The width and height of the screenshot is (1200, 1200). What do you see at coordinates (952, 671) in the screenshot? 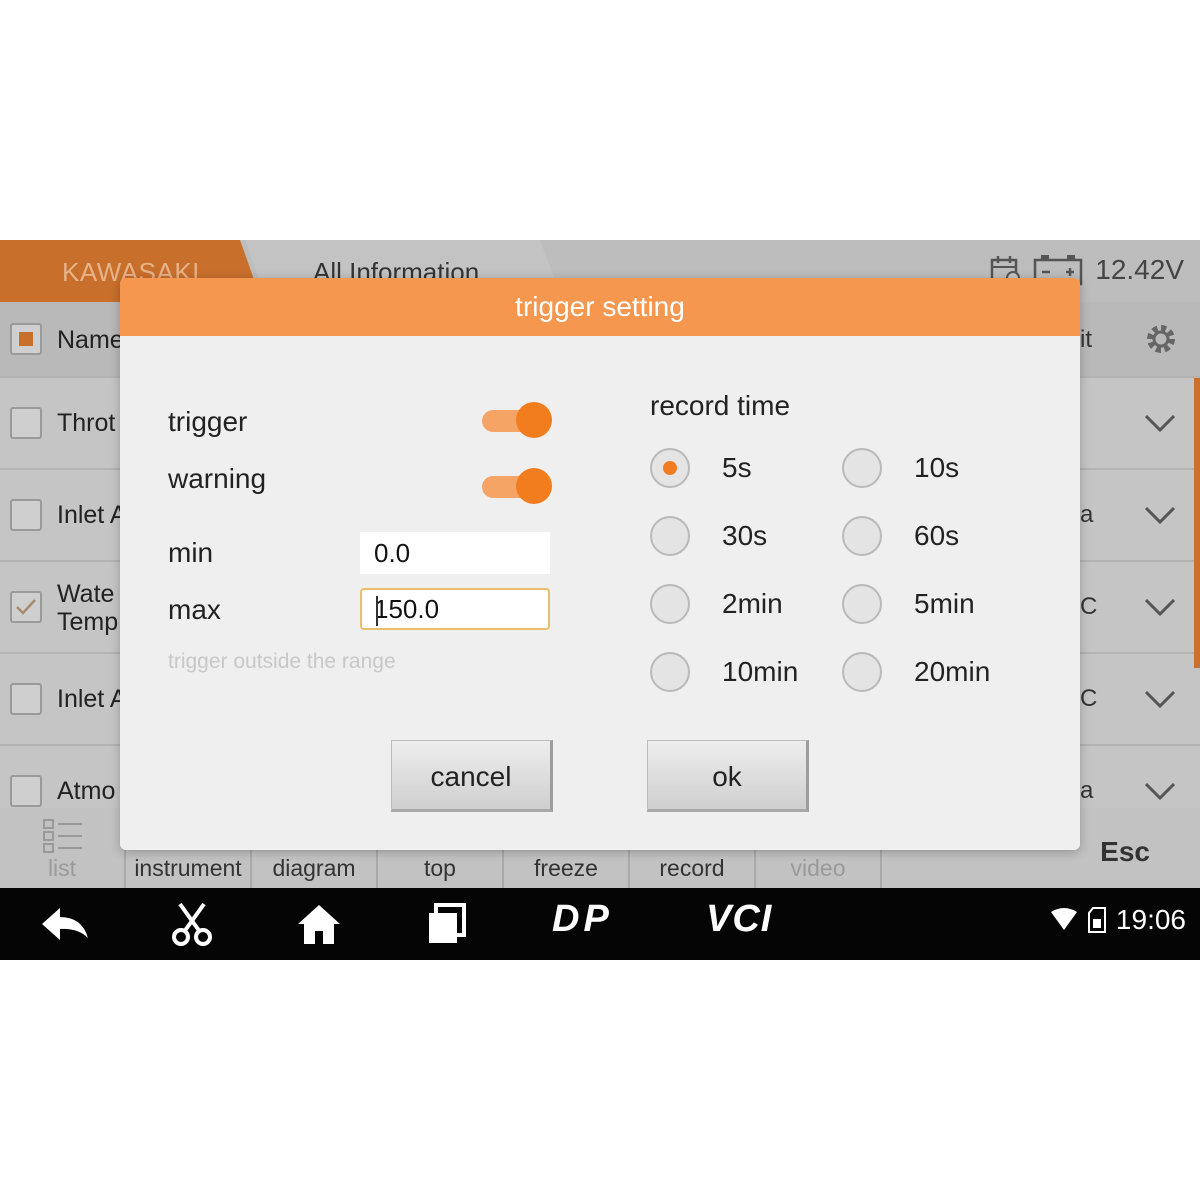
I see `radio-label-20min: 20min` at bounding box center [952, 671].